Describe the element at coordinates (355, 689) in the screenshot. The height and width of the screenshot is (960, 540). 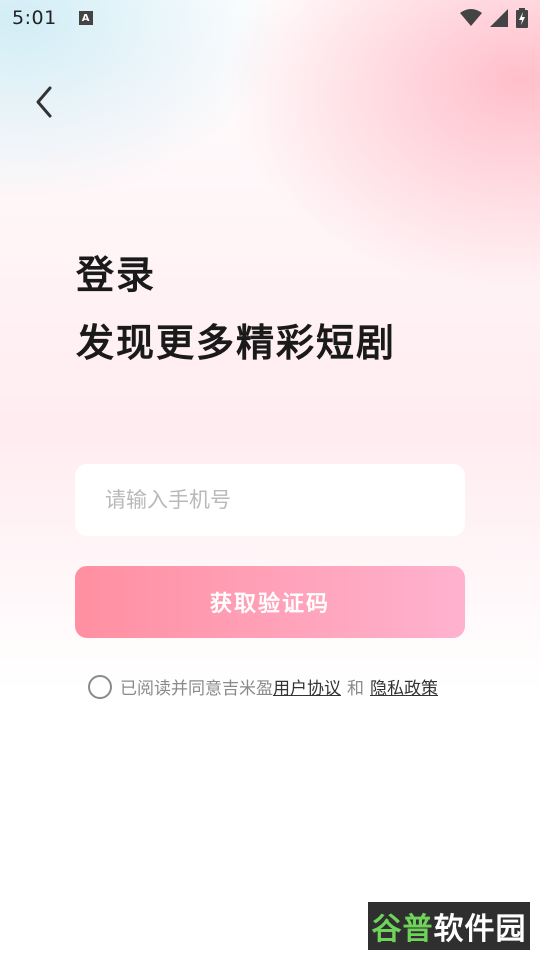
I see `agreement-and: 和` at that location.